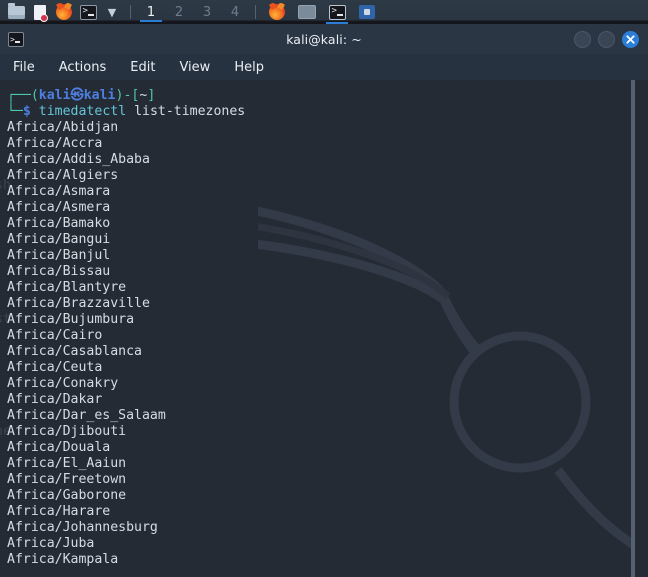 This screenshot has width=648, height=577. Describe the element at coordinates (255, 12) in the screenshot. I see `taskbar-separator-right` at that location.